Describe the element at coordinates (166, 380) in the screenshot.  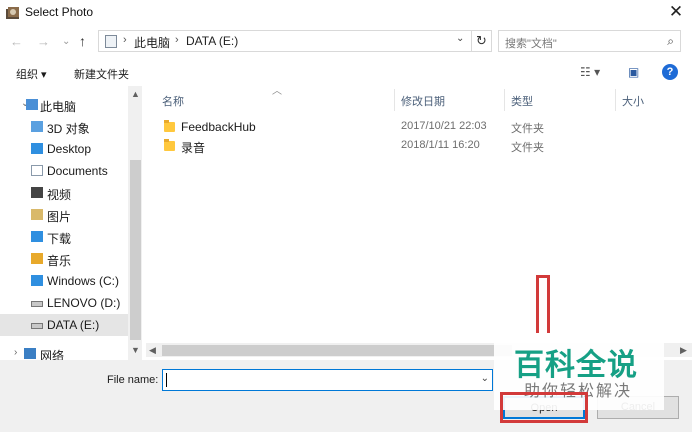
I see `text-caret` at that location.